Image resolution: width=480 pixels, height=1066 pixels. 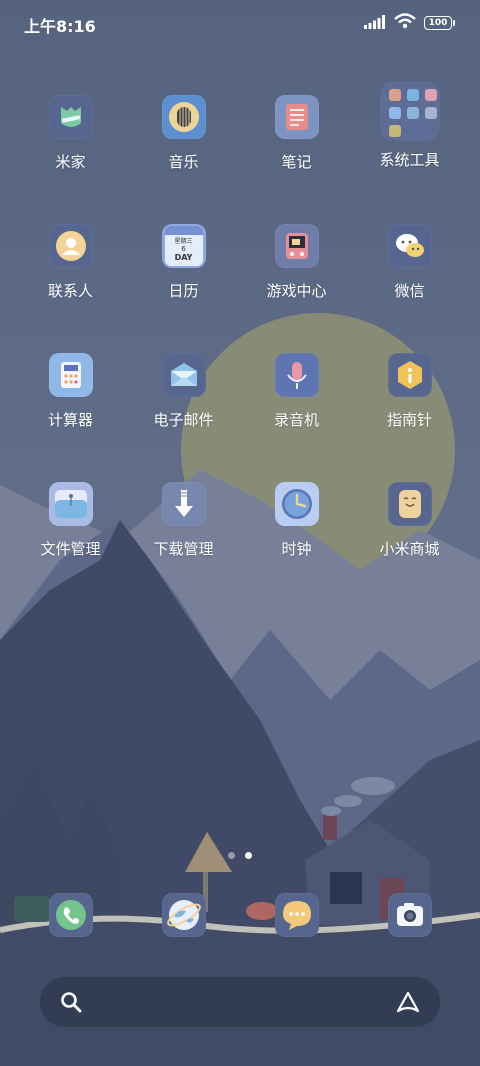 What do you see at coordinates (409, 375) in the screenshot?
I see `compass-icon` at bounding box center [409, 375].